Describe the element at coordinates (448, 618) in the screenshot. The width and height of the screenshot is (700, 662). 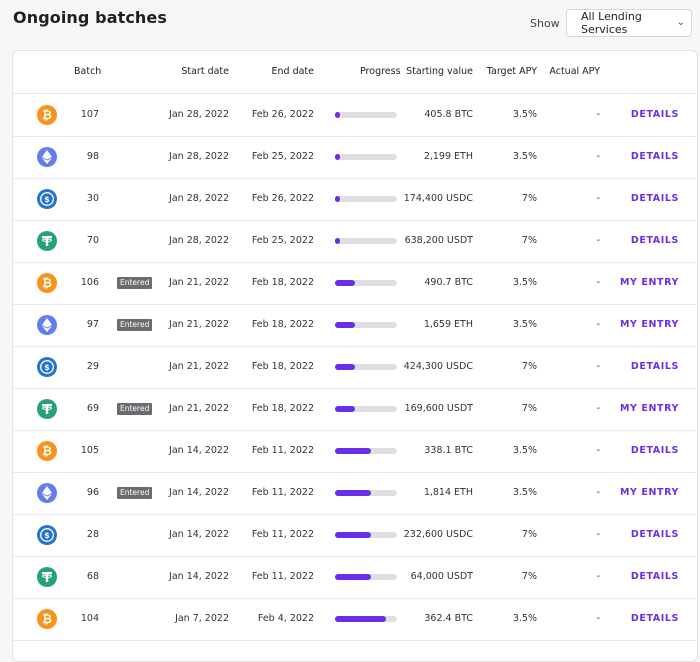
I see `starting-value: 362.4 BTC` at that location.